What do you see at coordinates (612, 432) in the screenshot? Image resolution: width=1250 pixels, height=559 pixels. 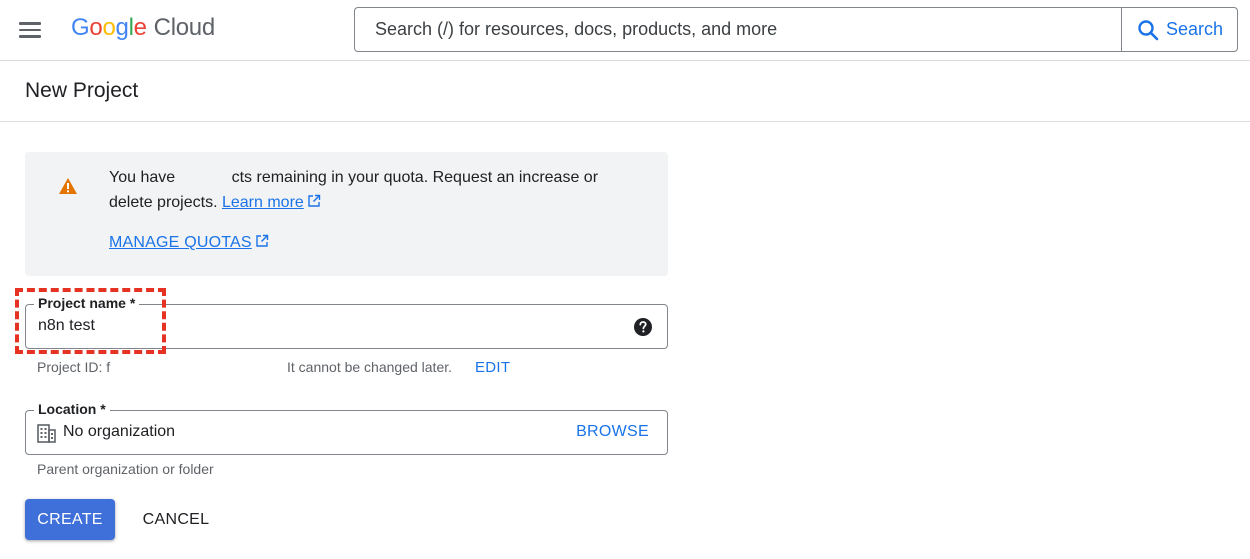 I see `browse-button: BROWSE` at bounding box center [612, 432].